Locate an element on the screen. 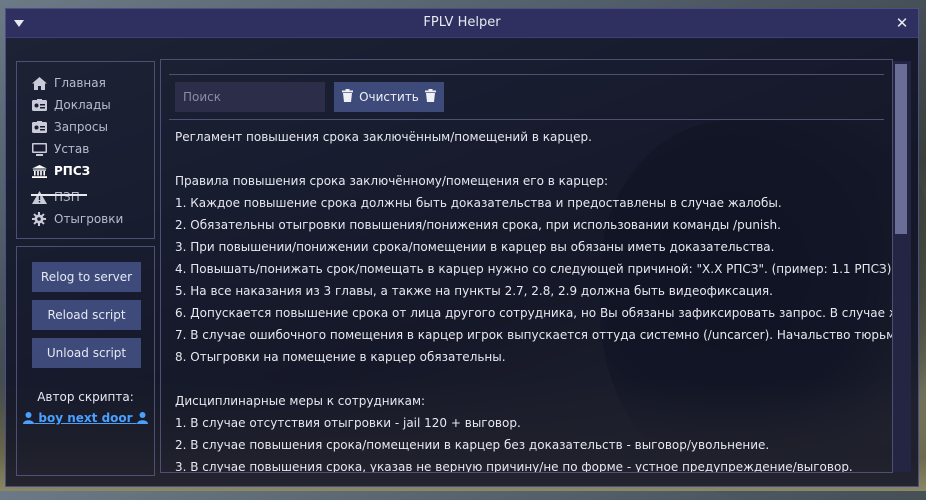 The width and height of the screenshot is (926, 500). nav-label: Доклады is located at coordinates (82, 105).